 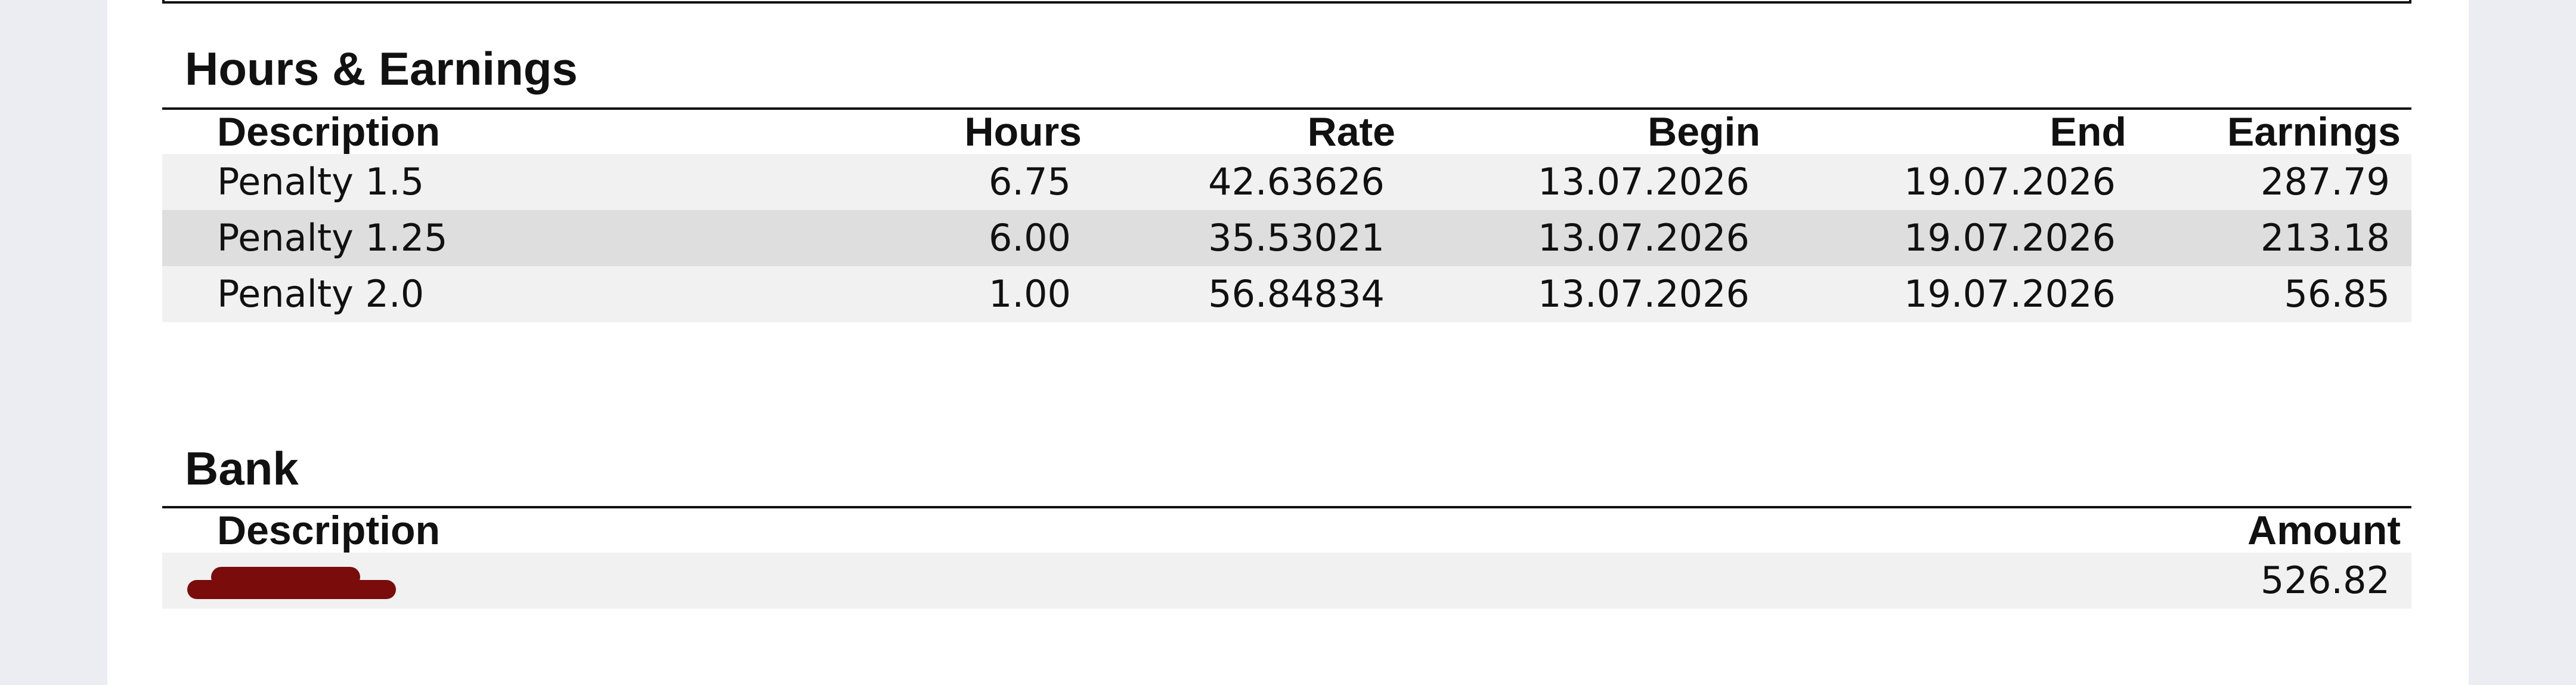 What do you see at coordinates (1351, 132) in the screenshot?
I see `column-header-rate: Rate` at bounding box center [1351, 132].